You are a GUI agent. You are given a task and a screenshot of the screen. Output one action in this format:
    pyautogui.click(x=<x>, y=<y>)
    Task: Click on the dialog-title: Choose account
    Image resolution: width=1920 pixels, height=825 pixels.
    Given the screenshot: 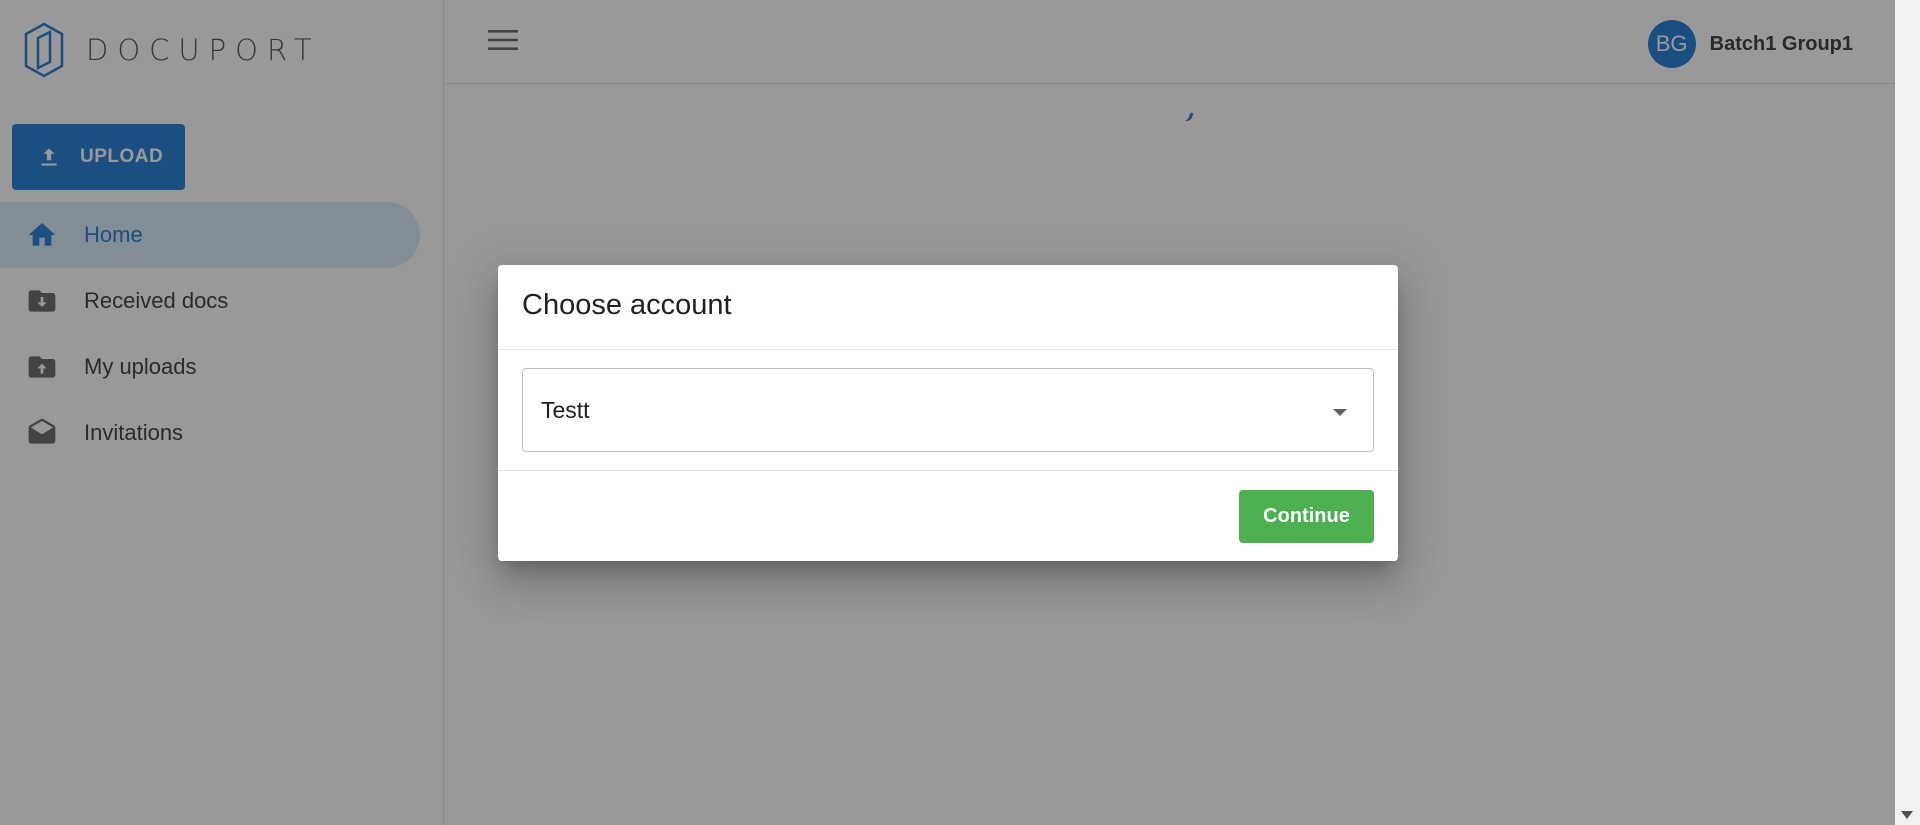 What is the action you would take?
    pyautogui.click(x=948, y=307)
    